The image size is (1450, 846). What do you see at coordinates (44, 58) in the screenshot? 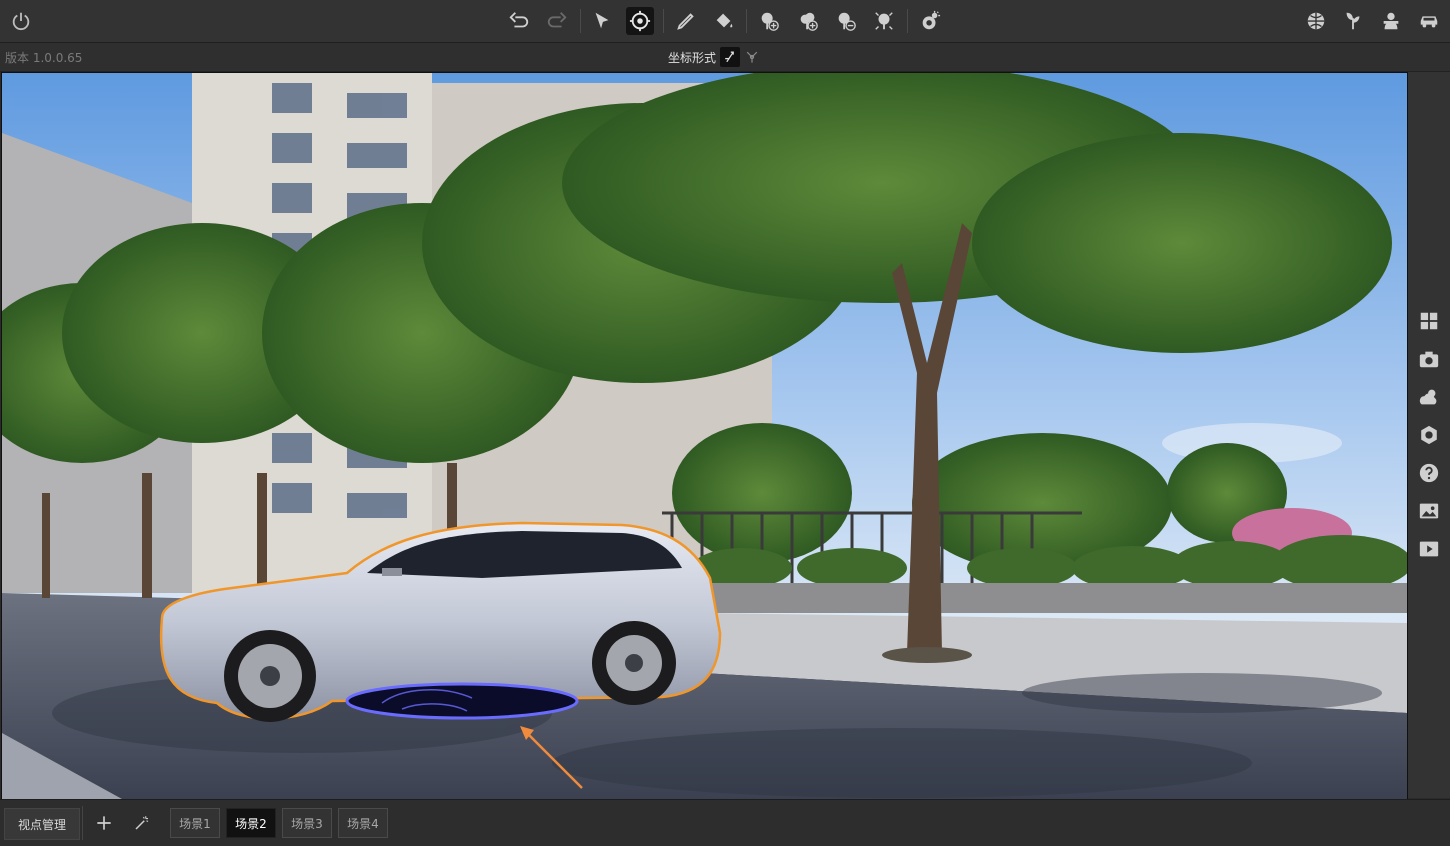
I see `version-label: 版本 1.0.0.65` at bounding box center [44, 58].